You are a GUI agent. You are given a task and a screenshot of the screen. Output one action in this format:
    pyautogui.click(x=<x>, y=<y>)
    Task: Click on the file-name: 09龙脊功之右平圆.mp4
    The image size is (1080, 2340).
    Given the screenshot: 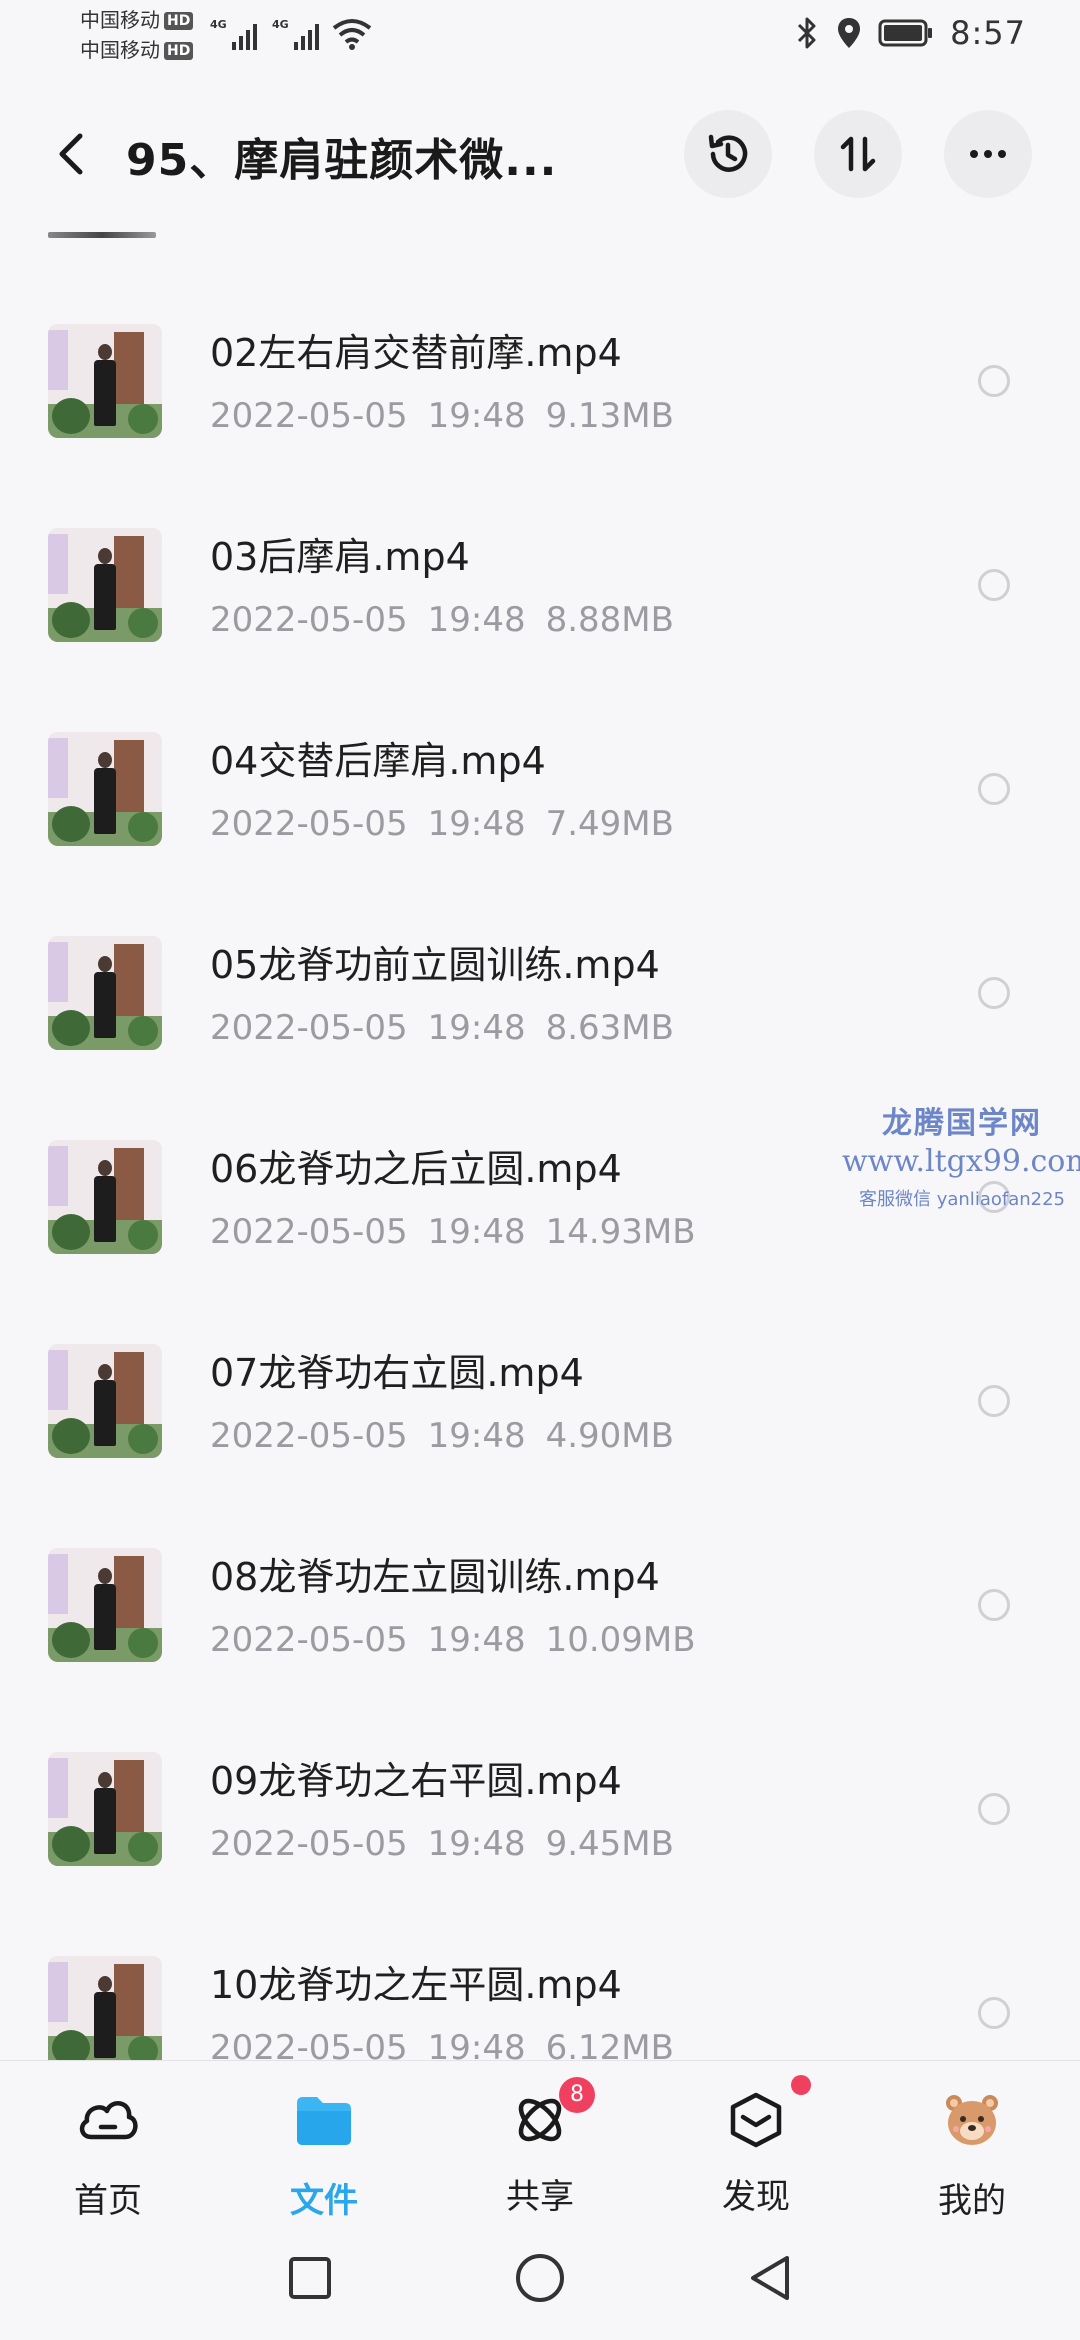 What is the action you would take?
    pyautogui.click(x=416, y=1781)
    